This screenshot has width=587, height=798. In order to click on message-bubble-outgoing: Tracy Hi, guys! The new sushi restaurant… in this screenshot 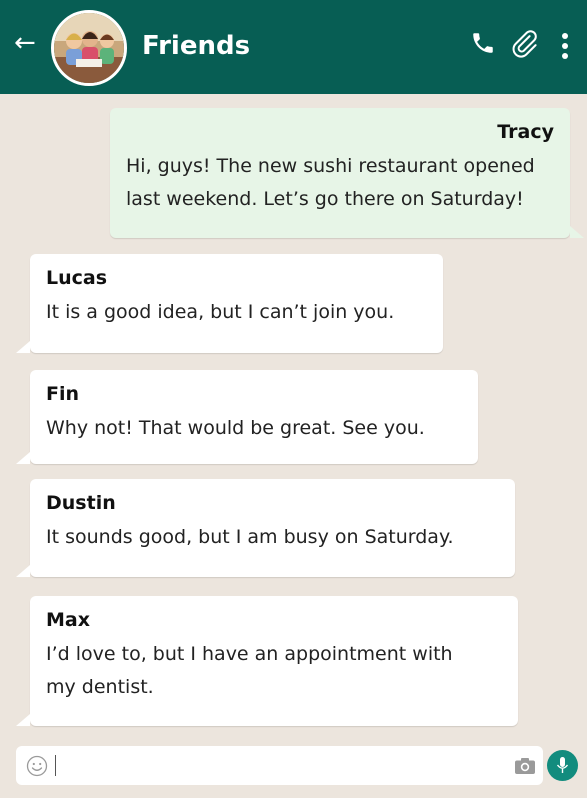, I will do `click(347, 173)`.